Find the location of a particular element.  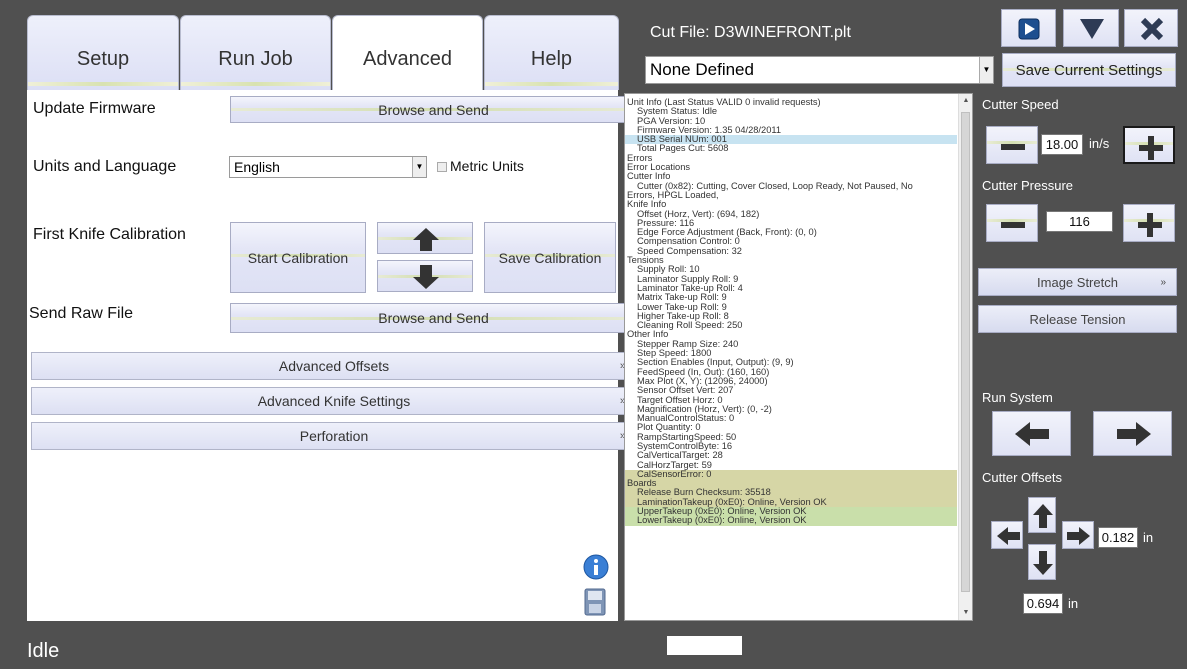

advanced-offsets-section: Advanced Offsets» is located at coordinates (334, 366).